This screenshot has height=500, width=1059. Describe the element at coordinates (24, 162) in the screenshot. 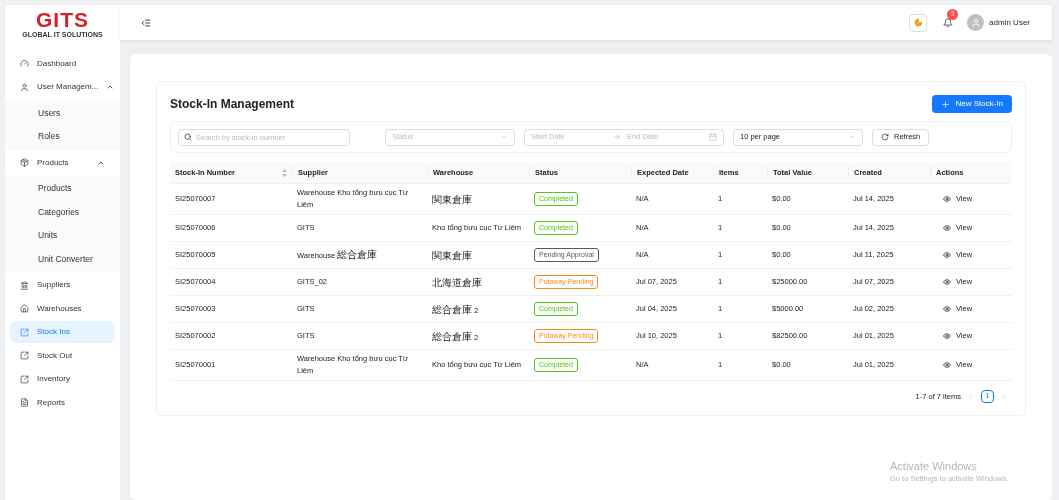

I see `bag-icon` at that location.